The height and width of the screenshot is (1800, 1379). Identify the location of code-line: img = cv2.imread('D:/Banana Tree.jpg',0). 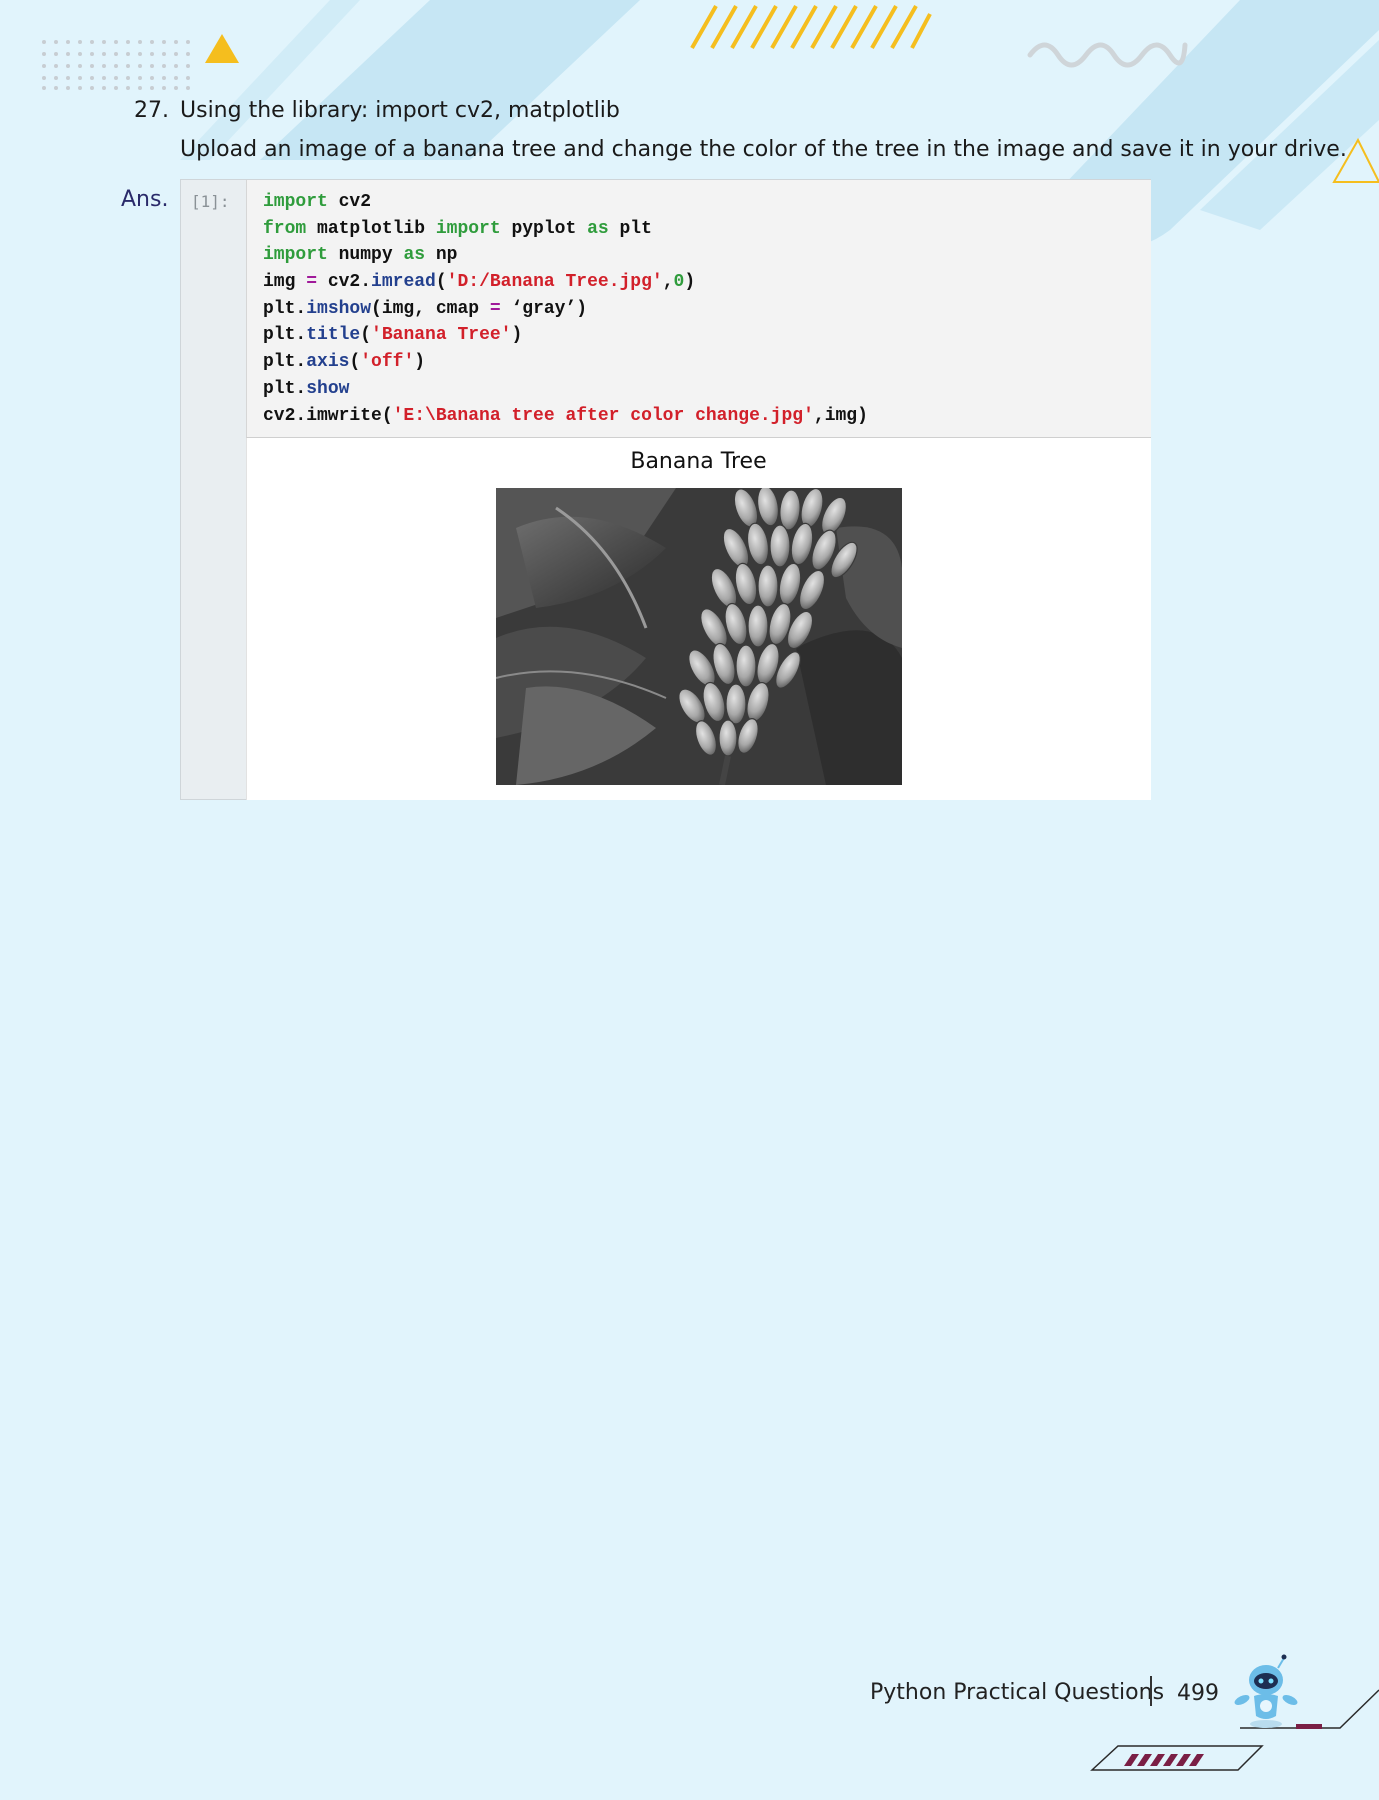
(565, 282).